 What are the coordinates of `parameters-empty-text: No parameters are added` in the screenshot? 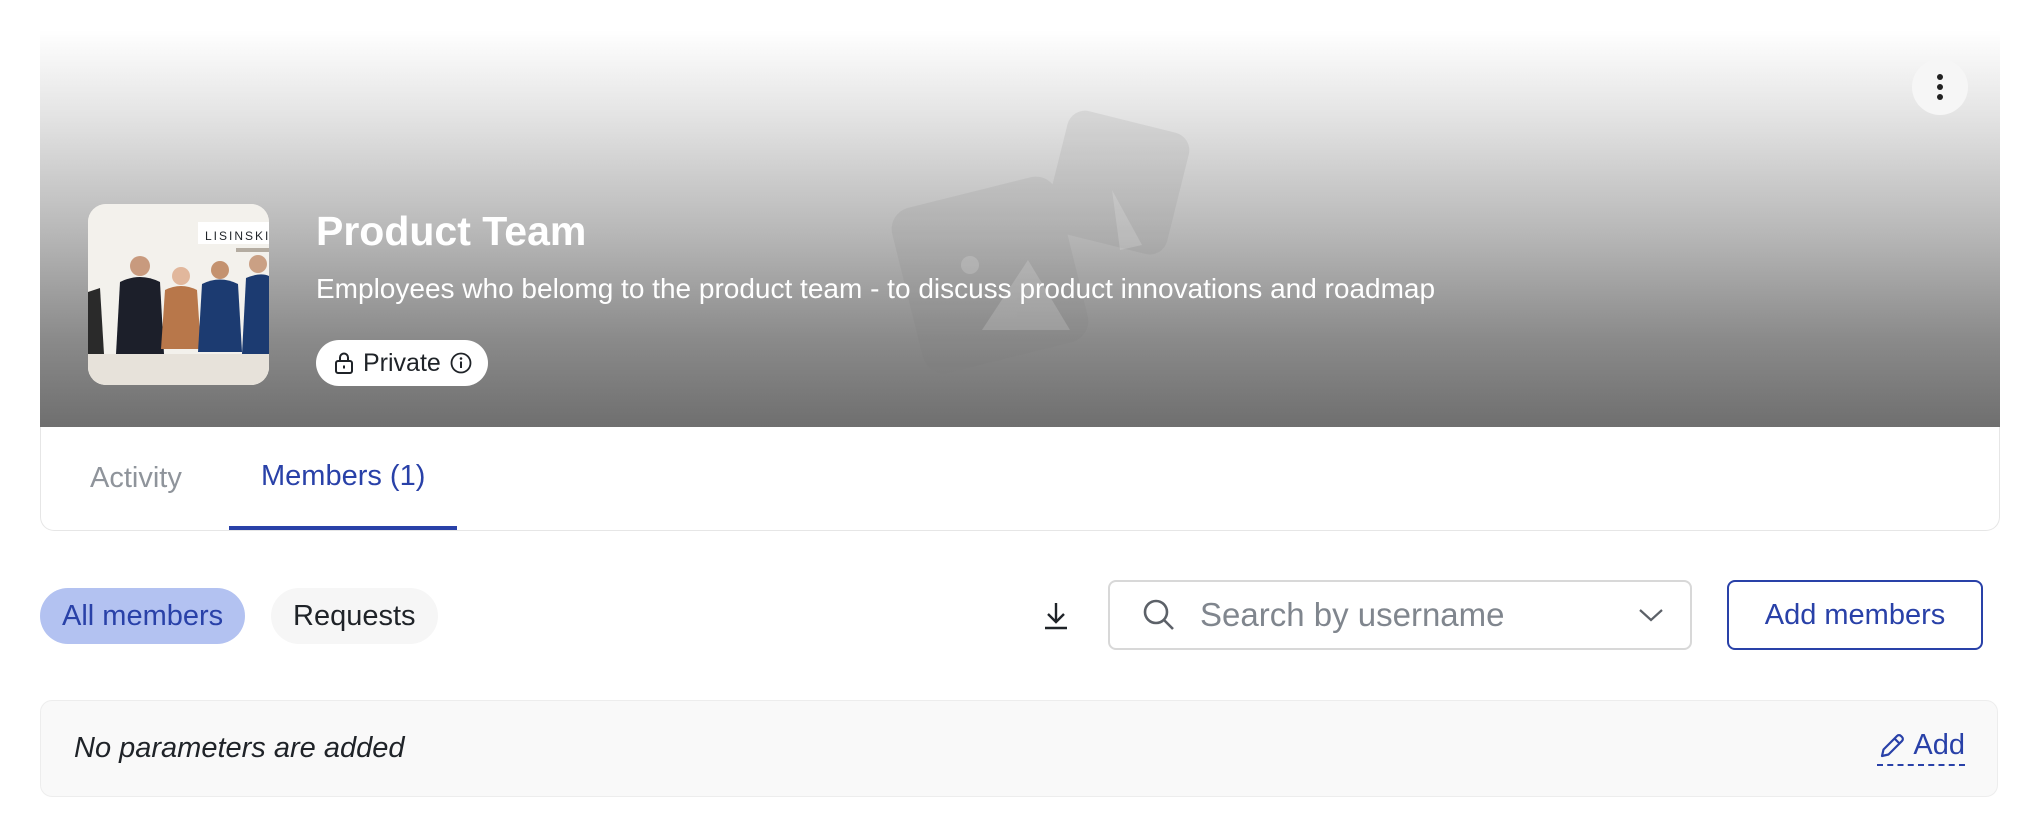 It's located at (239, 748).